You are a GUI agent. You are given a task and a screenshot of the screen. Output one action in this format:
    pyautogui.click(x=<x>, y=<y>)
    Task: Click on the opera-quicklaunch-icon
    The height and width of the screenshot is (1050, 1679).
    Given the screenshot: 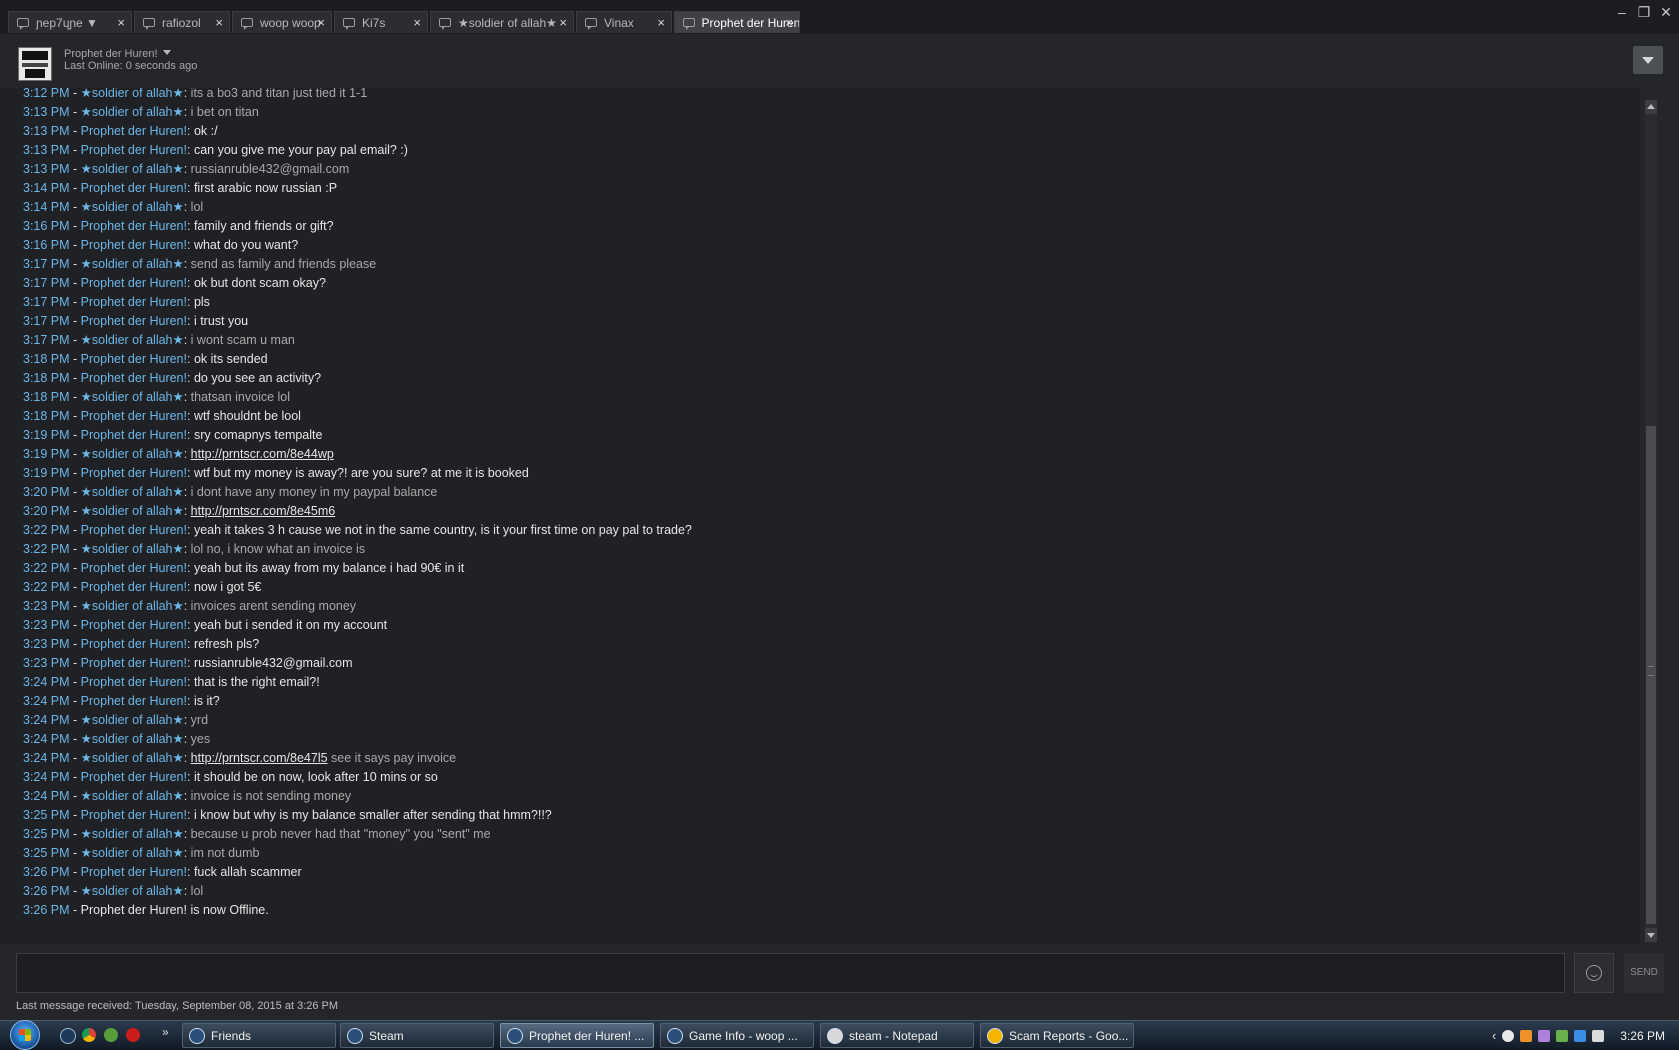 What is the action you would take?
    pyautogui.click(x=133, y=1035)
    